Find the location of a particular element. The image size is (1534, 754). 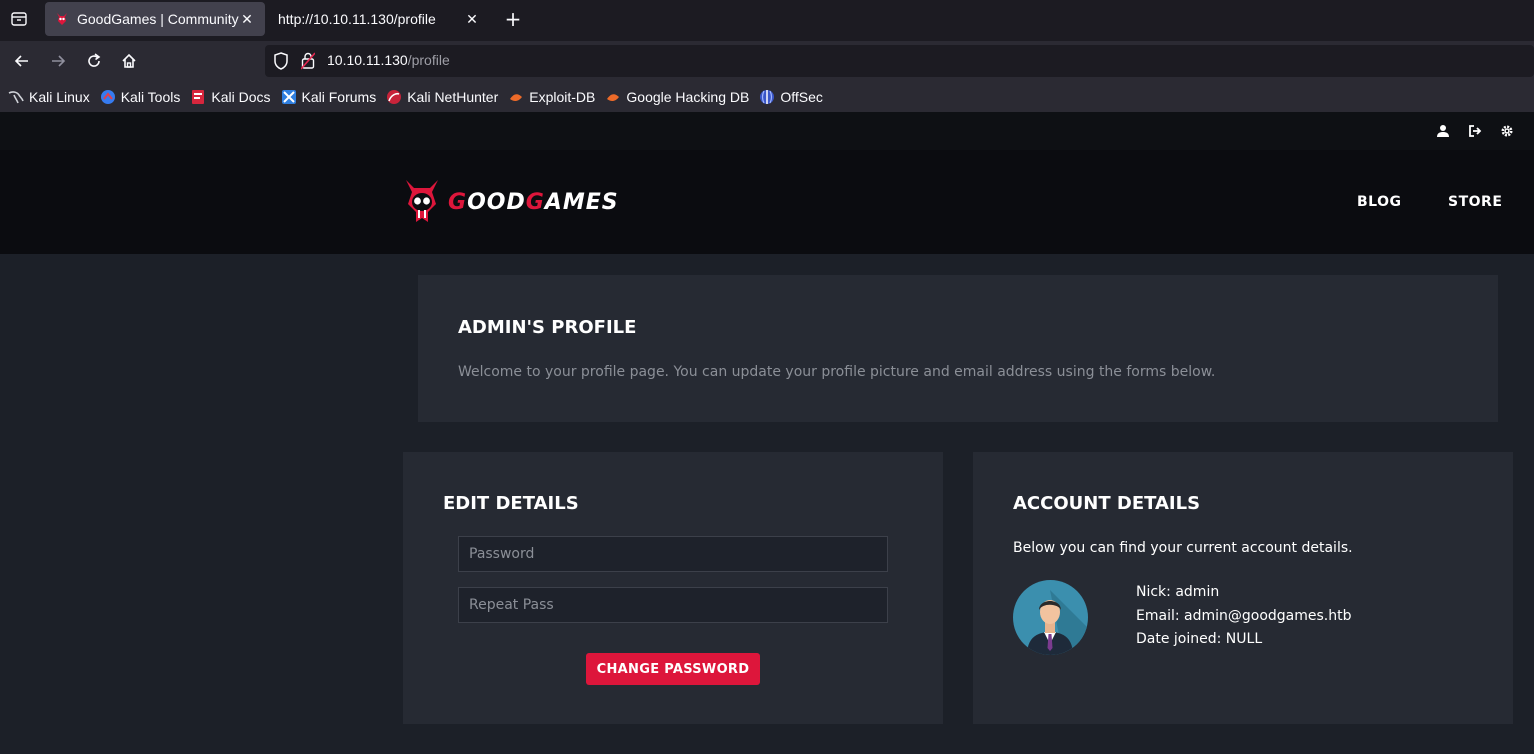

bookmark-kali-tools: Kali Tools is located at coordinates (140, 97).